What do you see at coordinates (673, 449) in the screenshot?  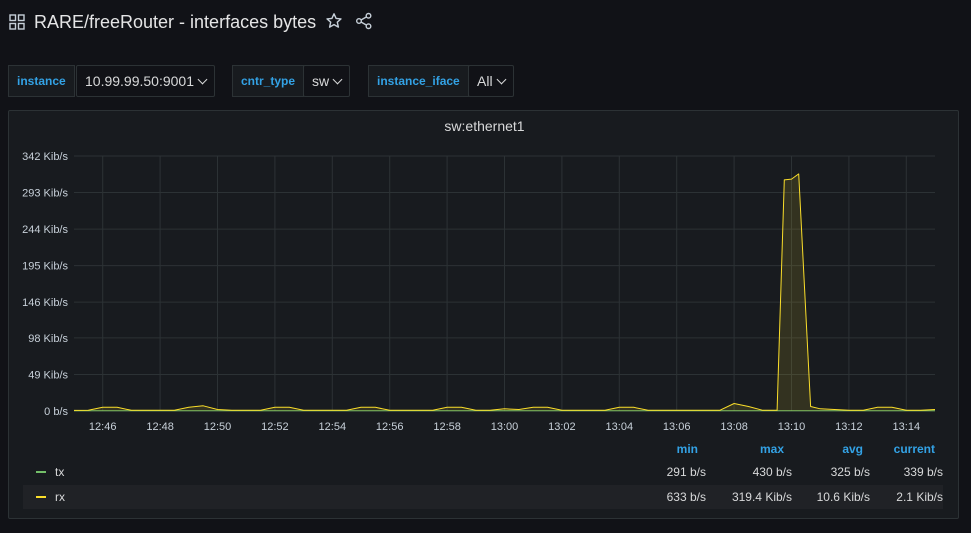 I see `legend-header-min: min` at bounding box center [673, 449].